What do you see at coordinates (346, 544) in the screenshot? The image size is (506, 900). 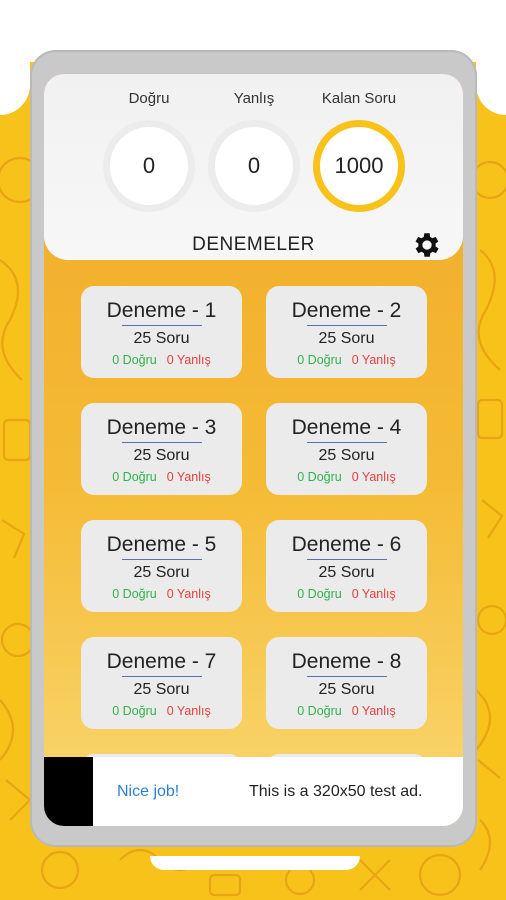 I see `test-card-name: Deneme - 6` at bounding box center [346, 544].